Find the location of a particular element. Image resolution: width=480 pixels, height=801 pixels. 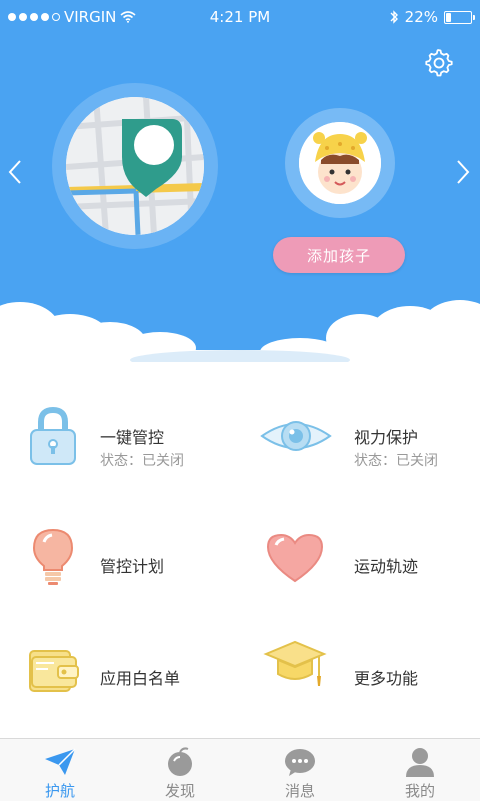

location-map-button is located at coordinates (135, 166).